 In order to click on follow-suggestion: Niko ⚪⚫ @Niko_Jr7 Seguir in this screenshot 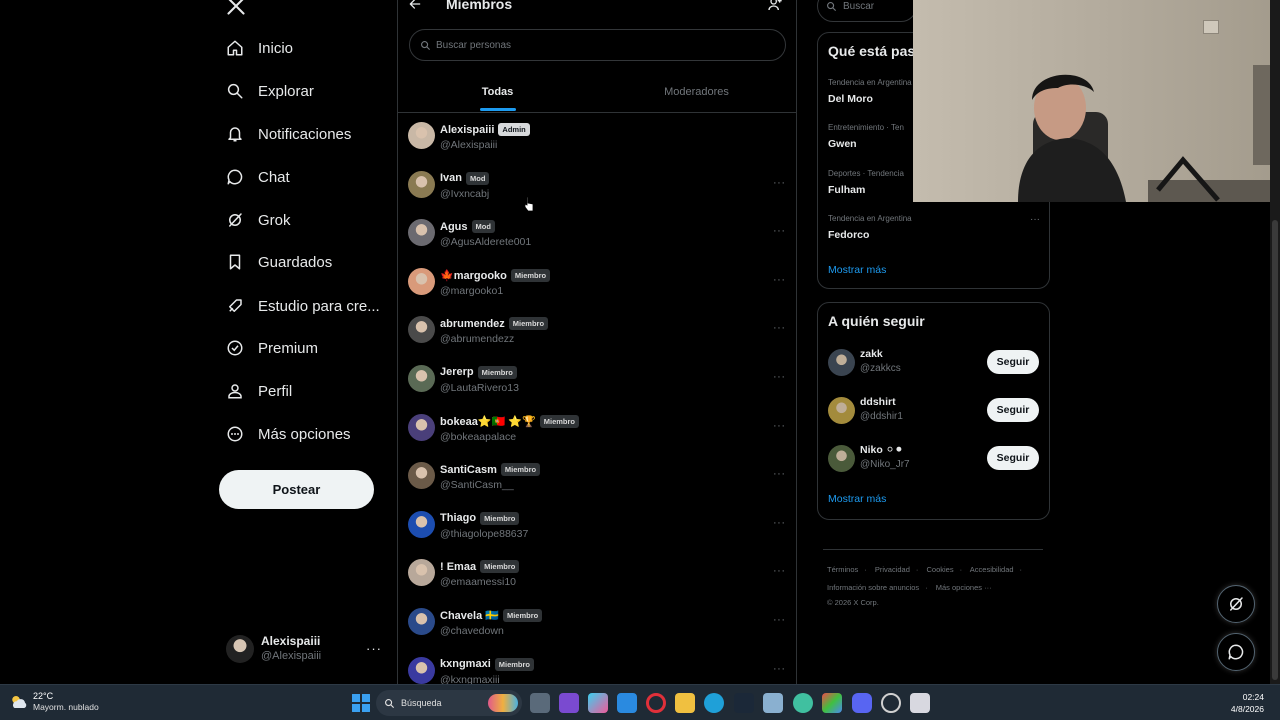, I will do `click(934, 459)`.